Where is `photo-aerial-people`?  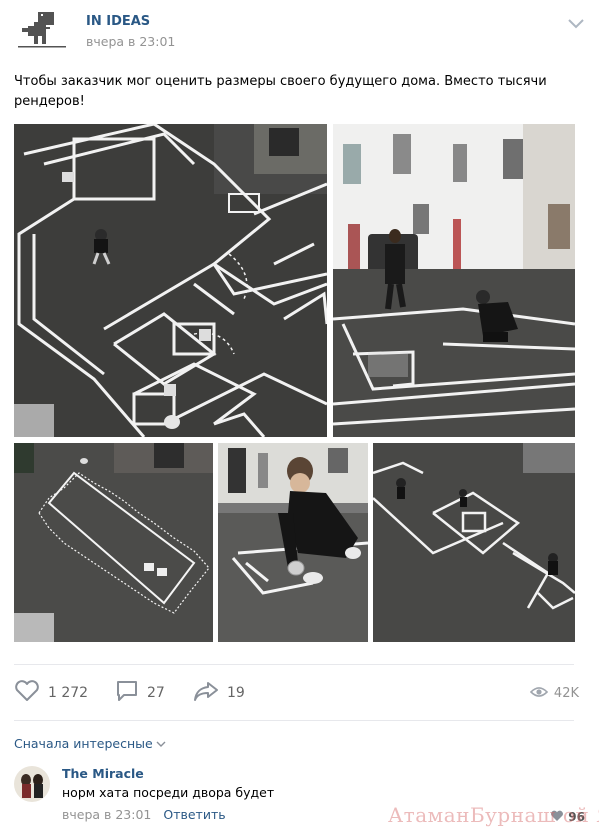
photo-aerial-people is located at coordinates (474, 542).